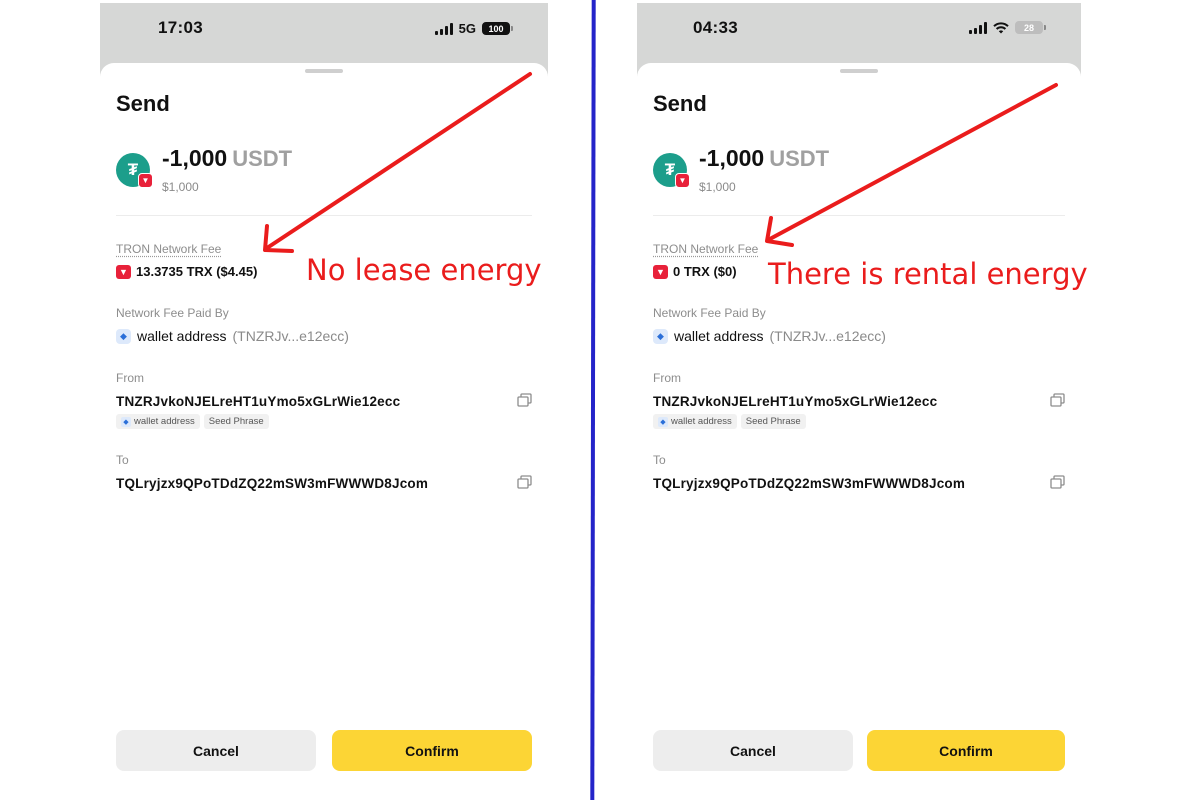  I want to click on annotation-no-lease-energy: No lease energy, so click(424, 270).